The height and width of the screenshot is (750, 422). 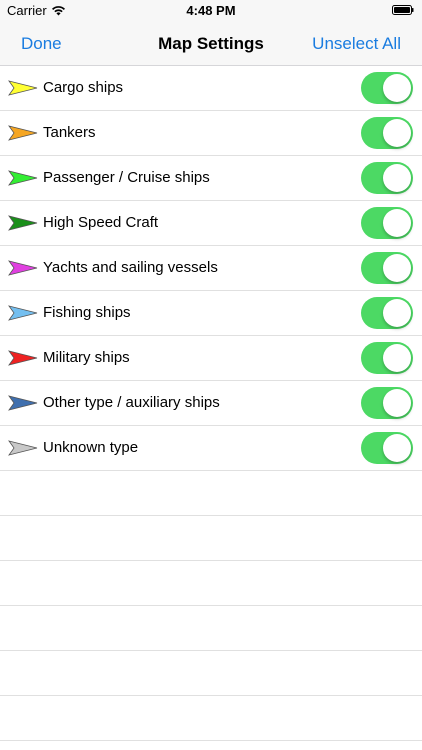 I want to click on tankers-toggle, so click(x=387, y=133).